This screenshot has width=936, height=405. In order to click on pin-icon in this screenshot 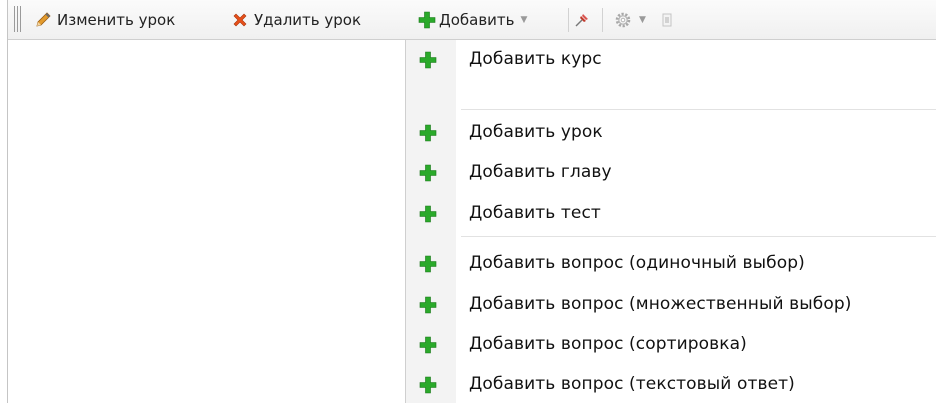, I will do `click(582, 20)`.